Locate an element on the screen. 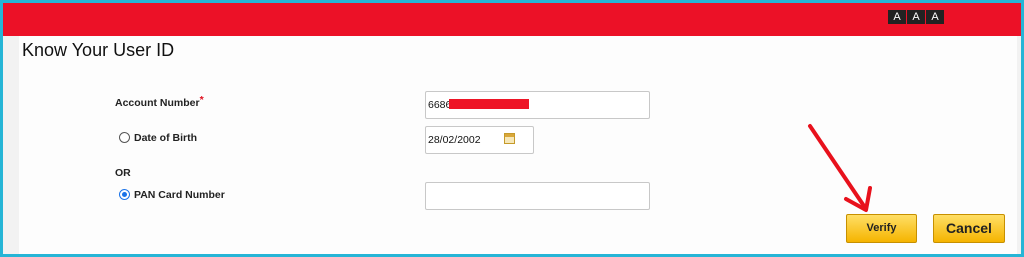  calendar-icon is located at coordinates (509, 138).